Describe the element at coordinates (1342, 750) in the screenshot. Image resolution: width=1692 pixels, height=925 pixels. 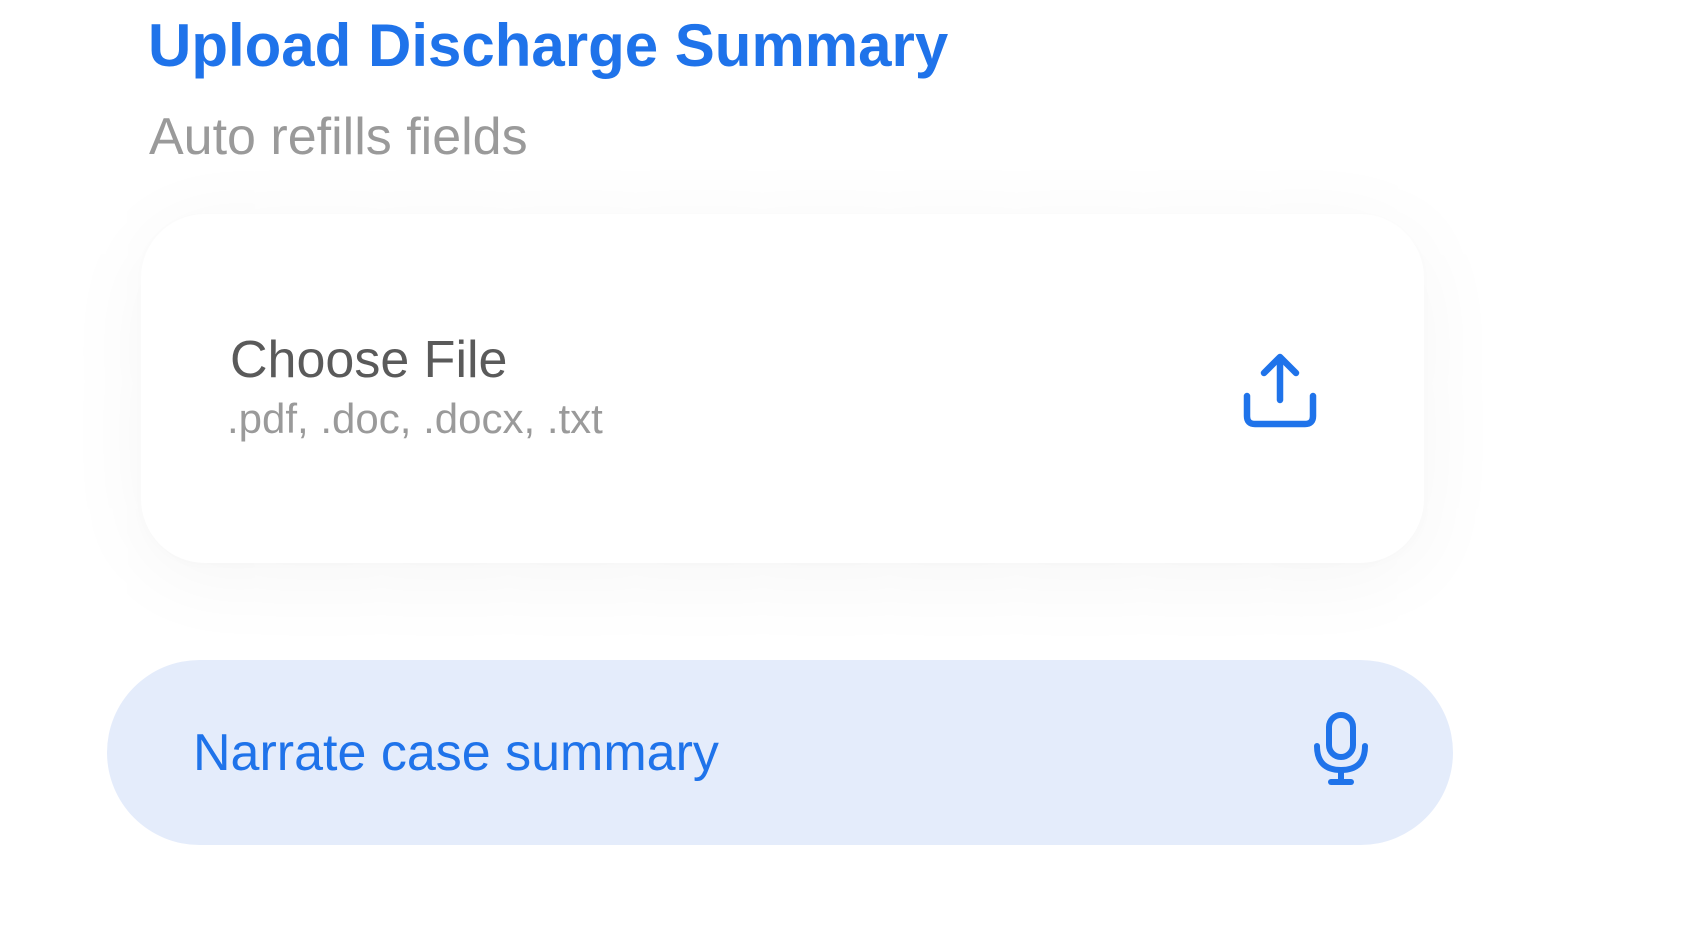
I see `microphone-icon` at that location.